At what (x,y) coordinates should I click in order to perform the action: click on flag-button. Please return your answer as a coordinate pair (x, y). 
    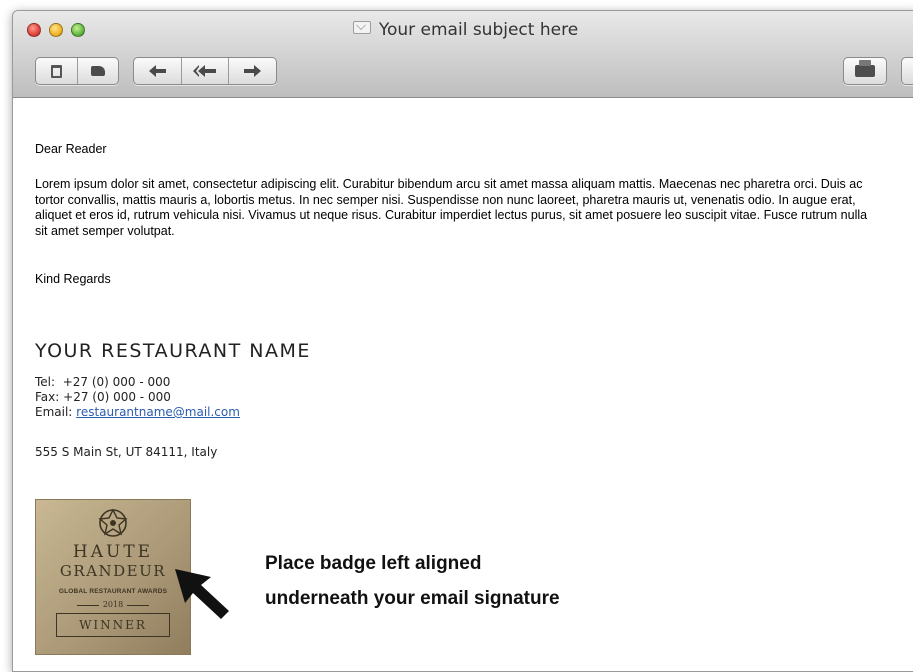
    Looking at the image, I should click on (907, 71).